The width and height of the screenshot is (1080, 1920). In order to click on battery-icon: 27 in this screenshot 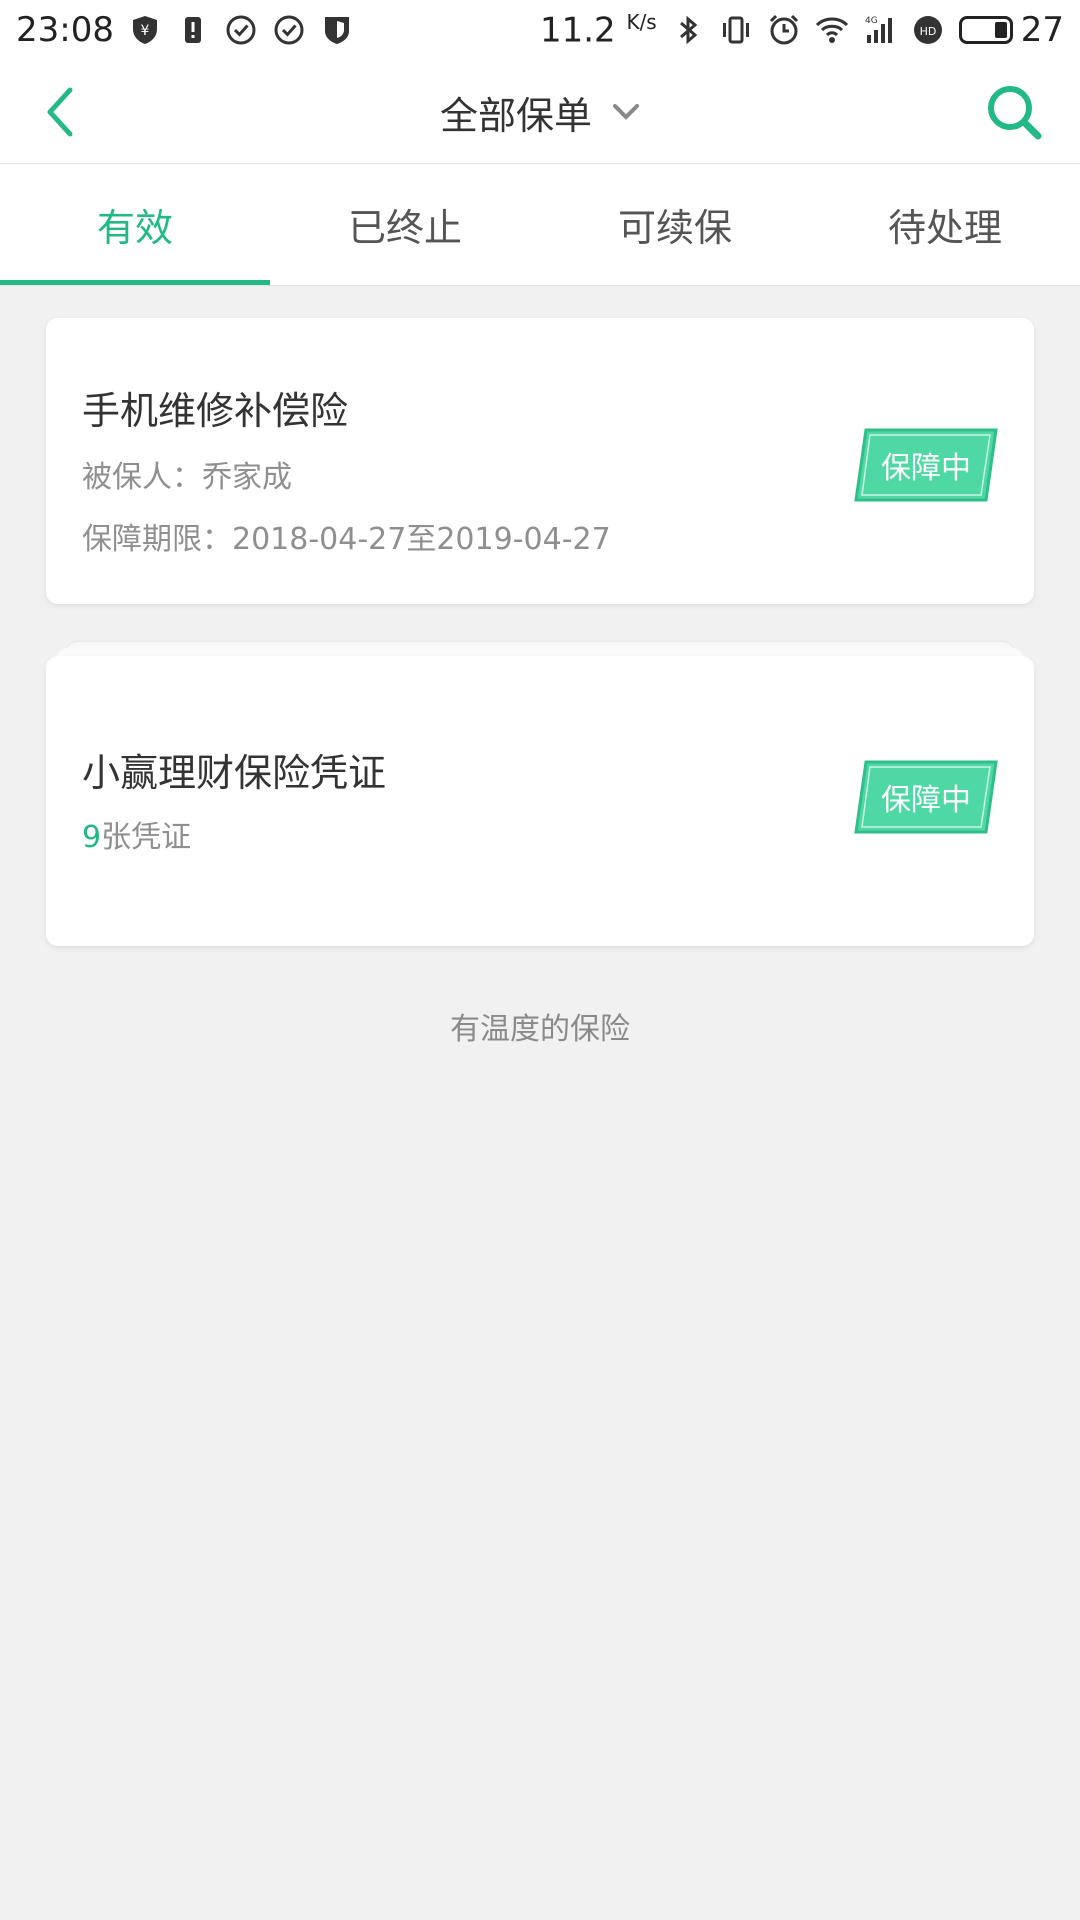, I will do `click(1011, 29)`.